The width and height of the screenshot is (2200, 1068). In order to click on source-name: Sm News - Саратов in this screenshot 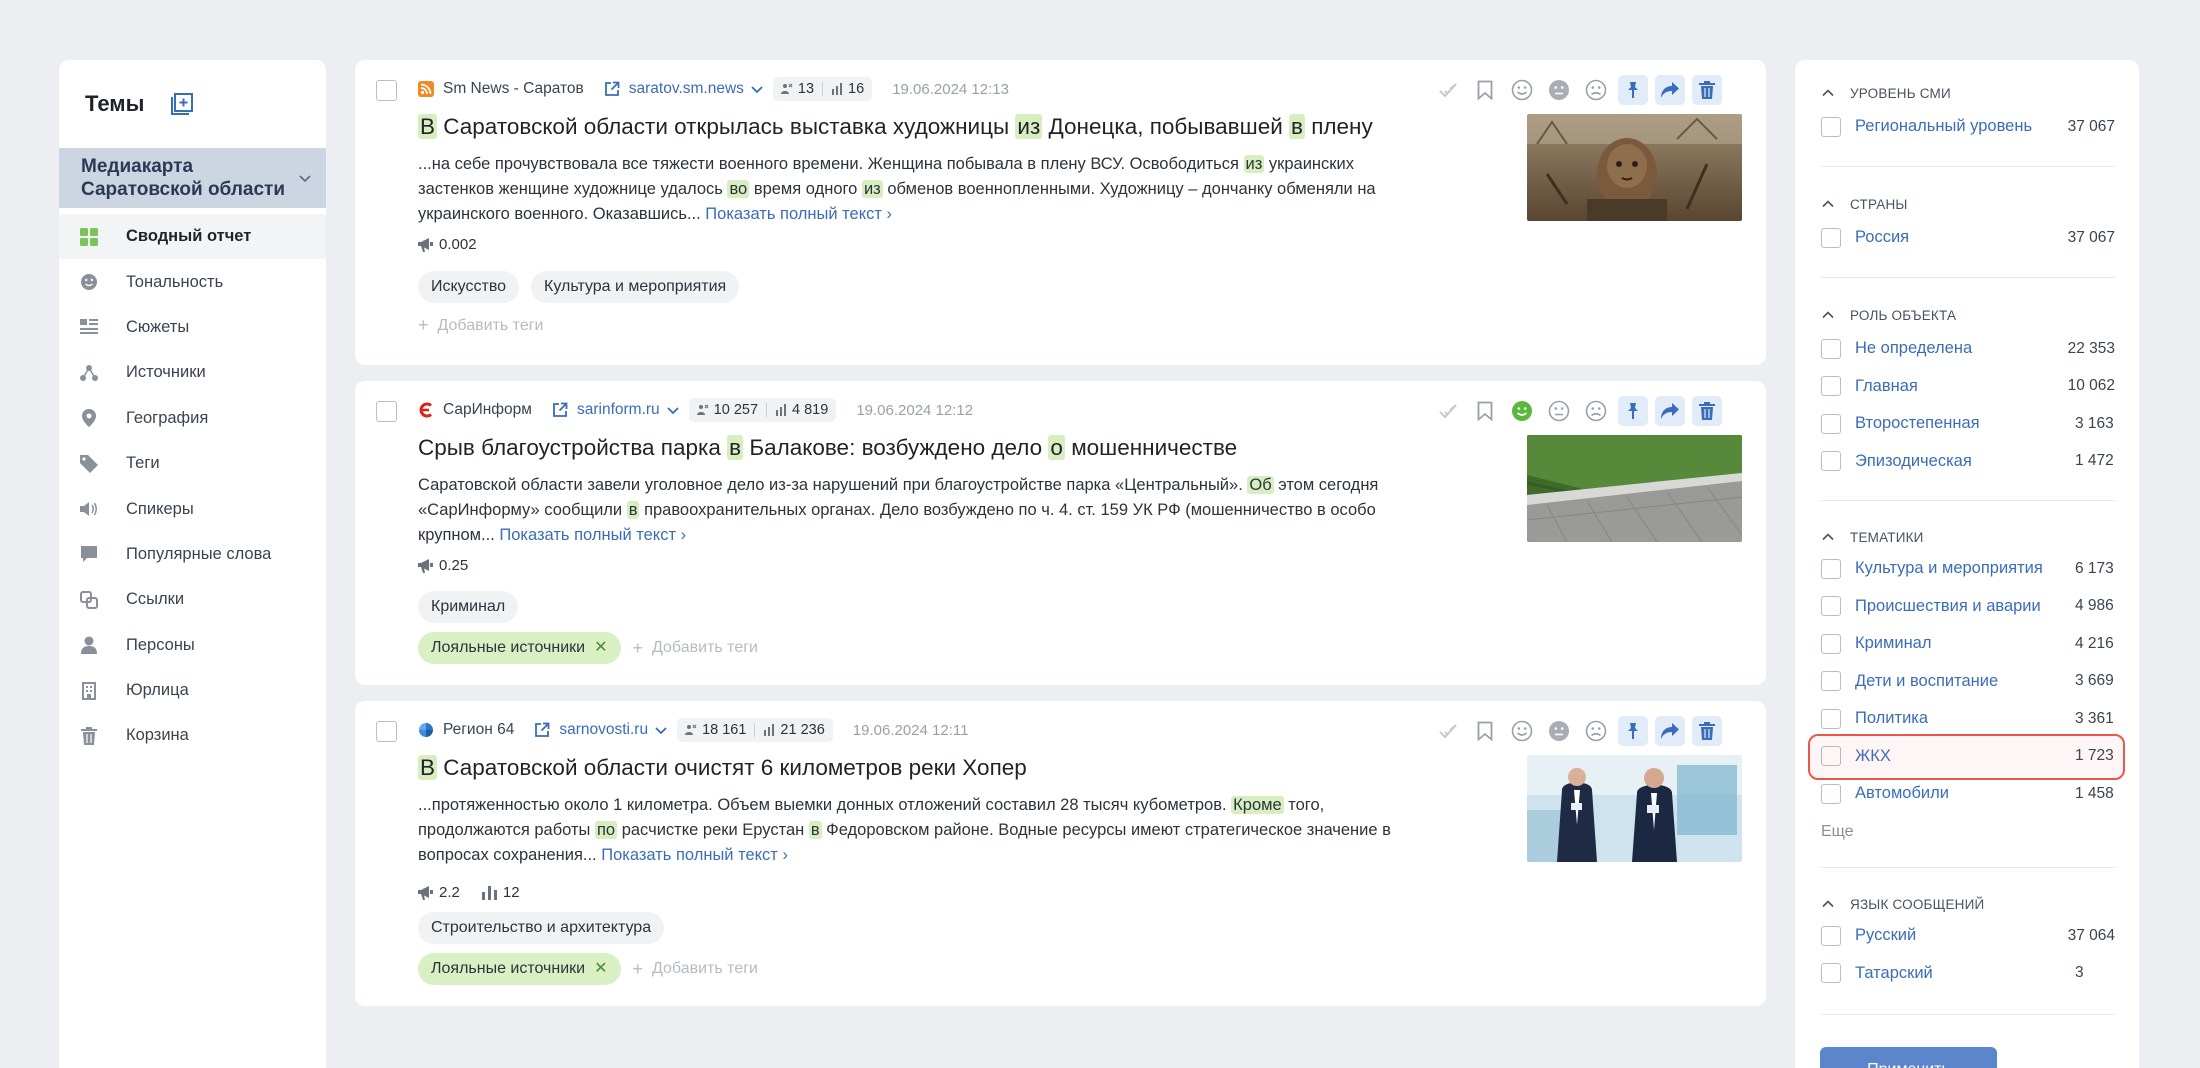, I will do `click(513, 89)`.